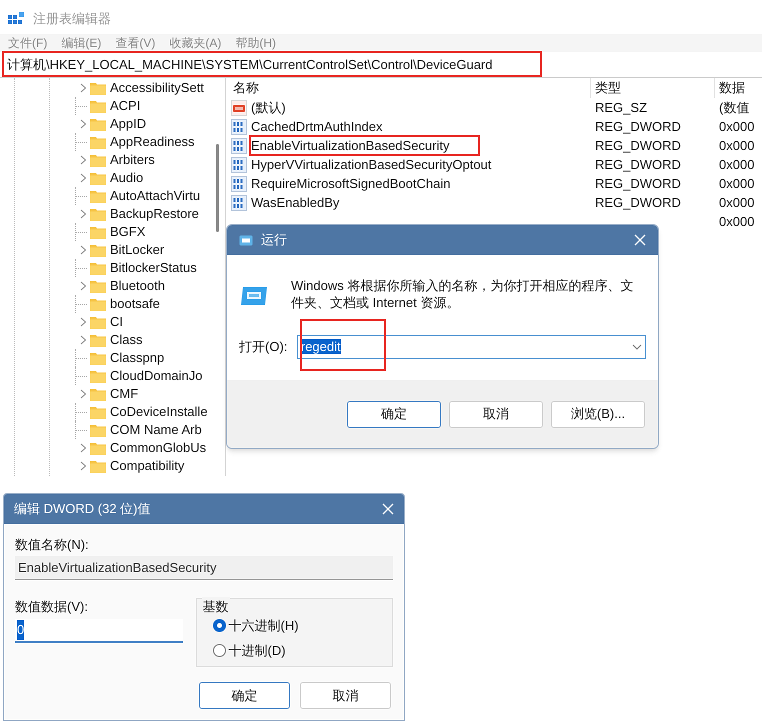 The height and width of the screenshot is (723, 762). What do you see at coordinates (132, 160) in the screenshot?
I see `tree-item: Arbiters` at bounding box center [132, 160].